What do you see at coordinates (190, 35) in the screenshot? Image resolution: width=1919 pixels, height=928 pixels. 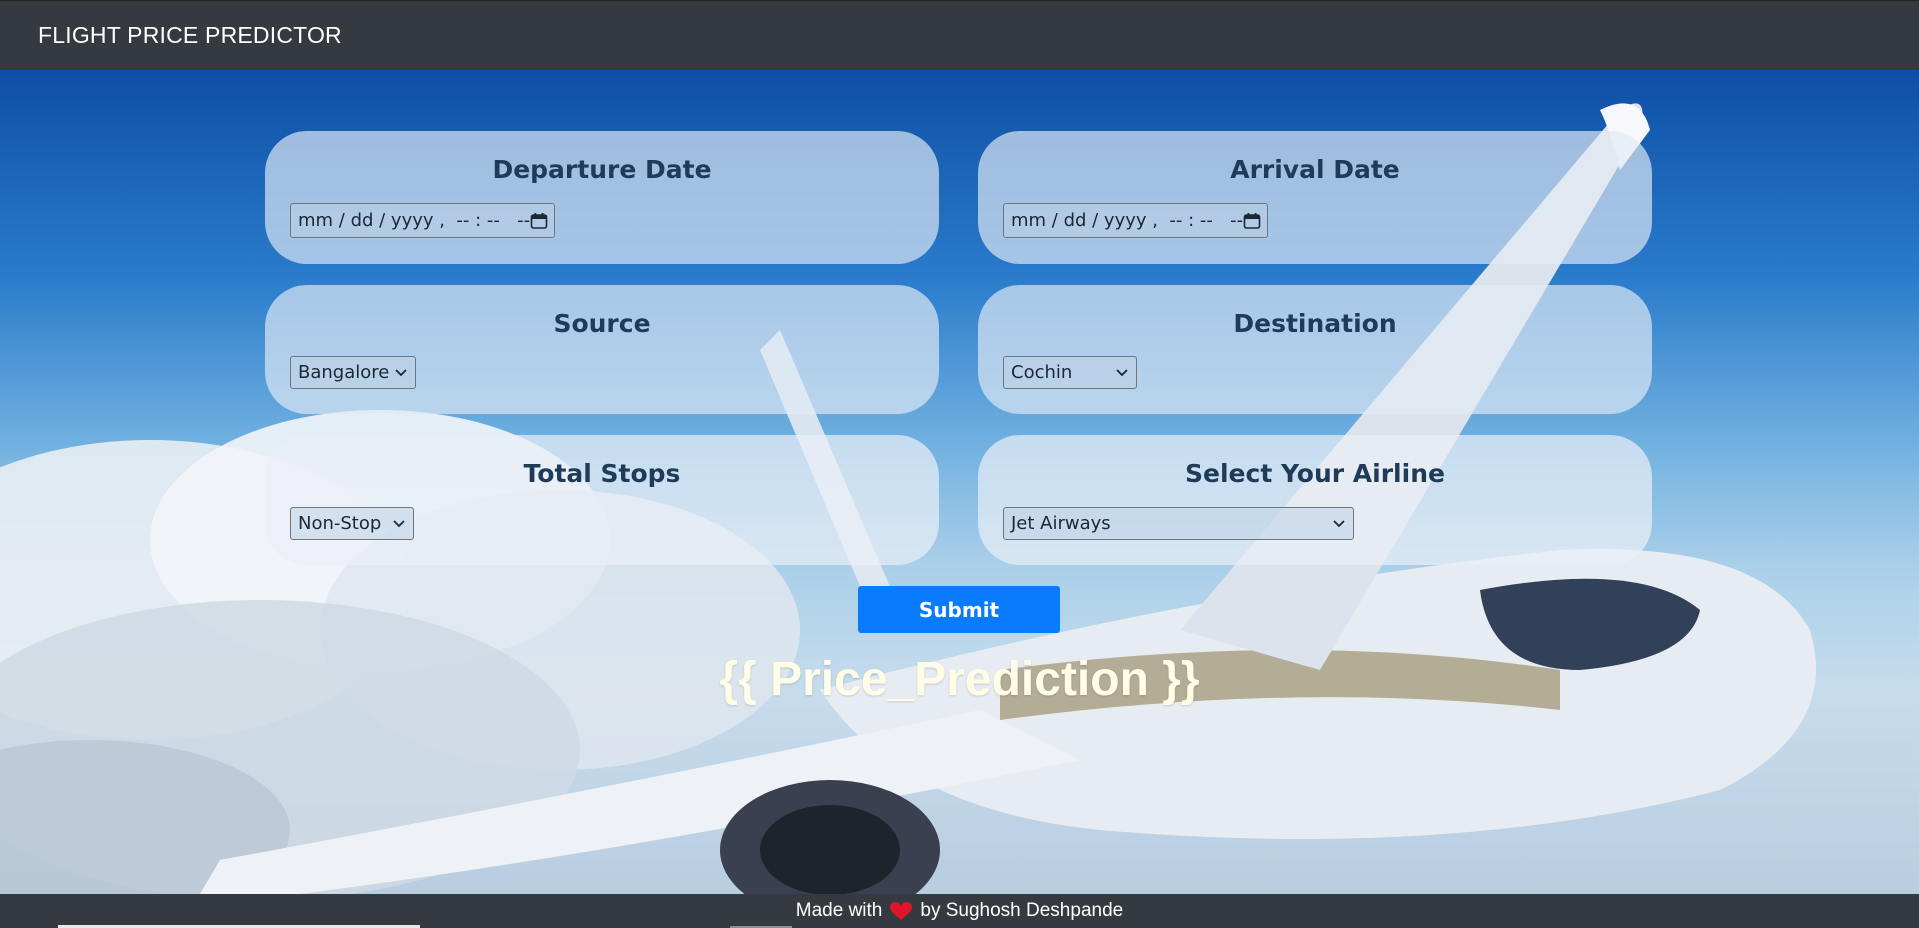 I see `navbar-brand: FLIGHT PRICE PREDICTOR` at bounding box center [190, 35].